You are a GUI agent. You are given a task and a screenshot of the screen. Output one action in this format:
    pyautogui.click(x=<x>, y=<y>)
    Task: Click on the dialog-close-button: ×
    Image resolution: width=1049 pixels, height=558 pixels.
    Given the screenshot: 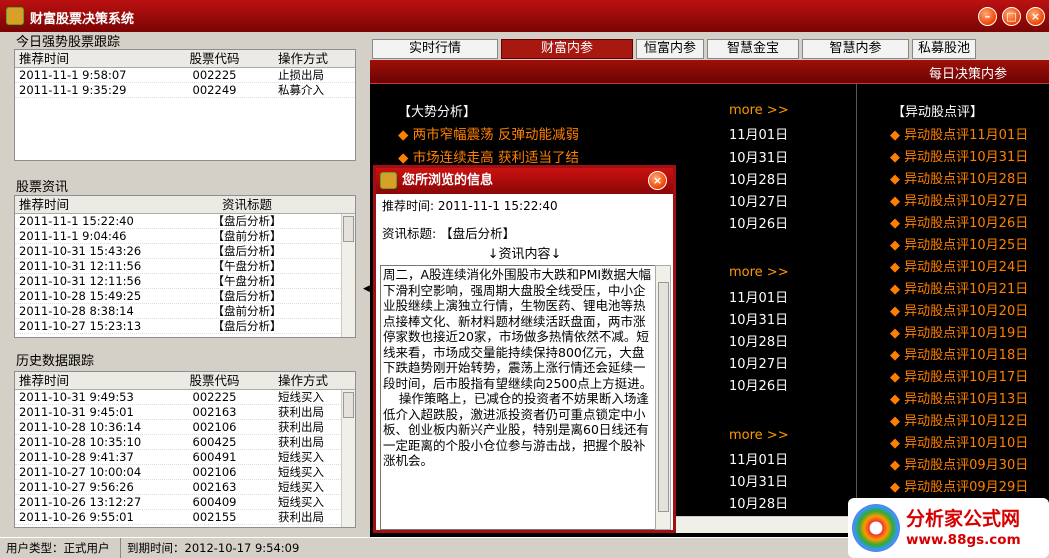 What is the action you would take?
    pyautogui.click(x=657, y=180)
    